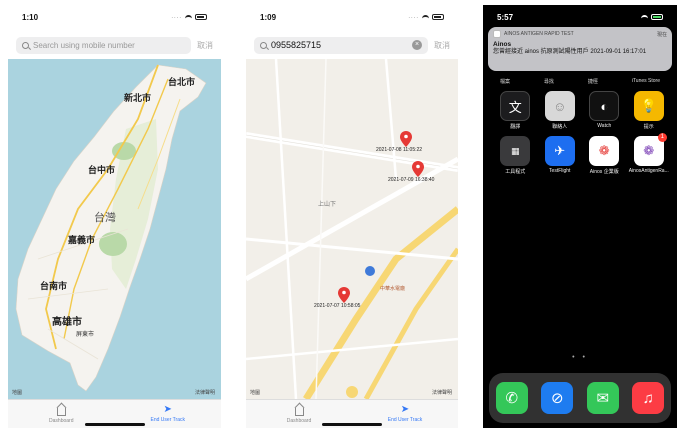 Image resolution: width=679 pixels, height=433 pixels. What do you see at coordinates (604, 151) in the screenshot?
I see `ainos-enterprise-icon: ❁` at bounding box center [604, 151].